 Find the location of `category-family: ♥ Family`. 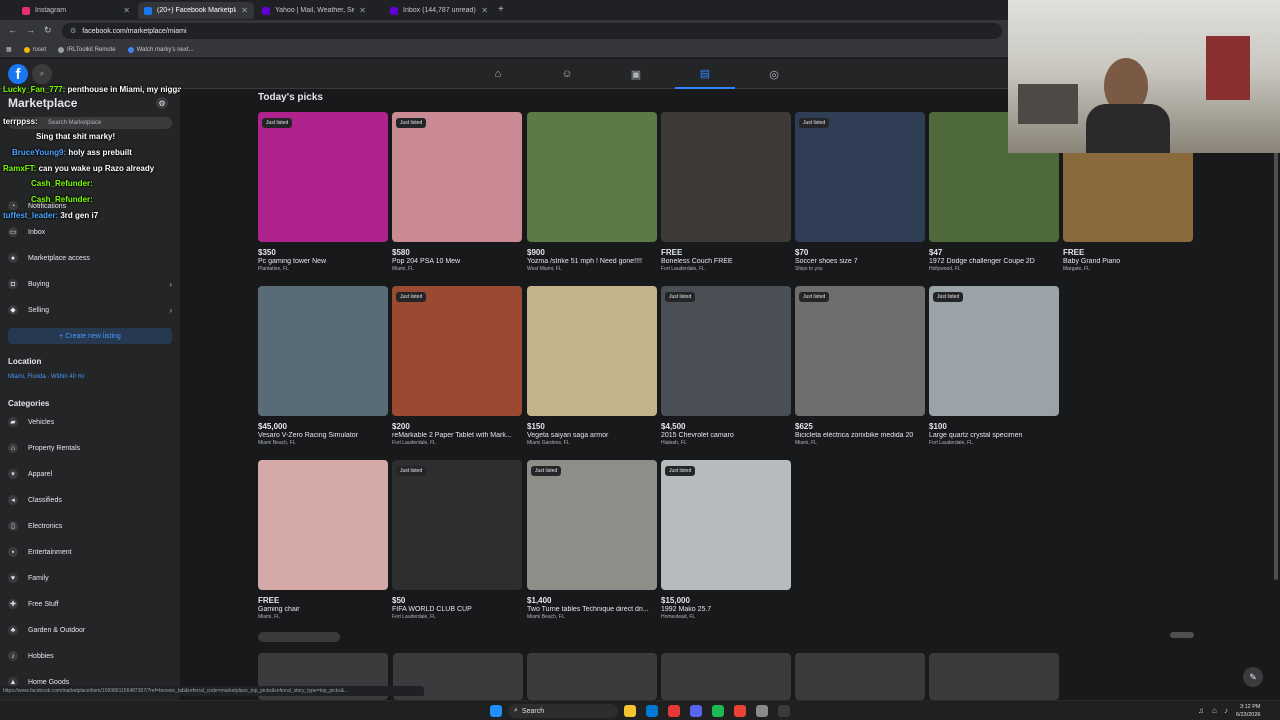

category-family: ♥ Family is located at coordinates (90, 578).